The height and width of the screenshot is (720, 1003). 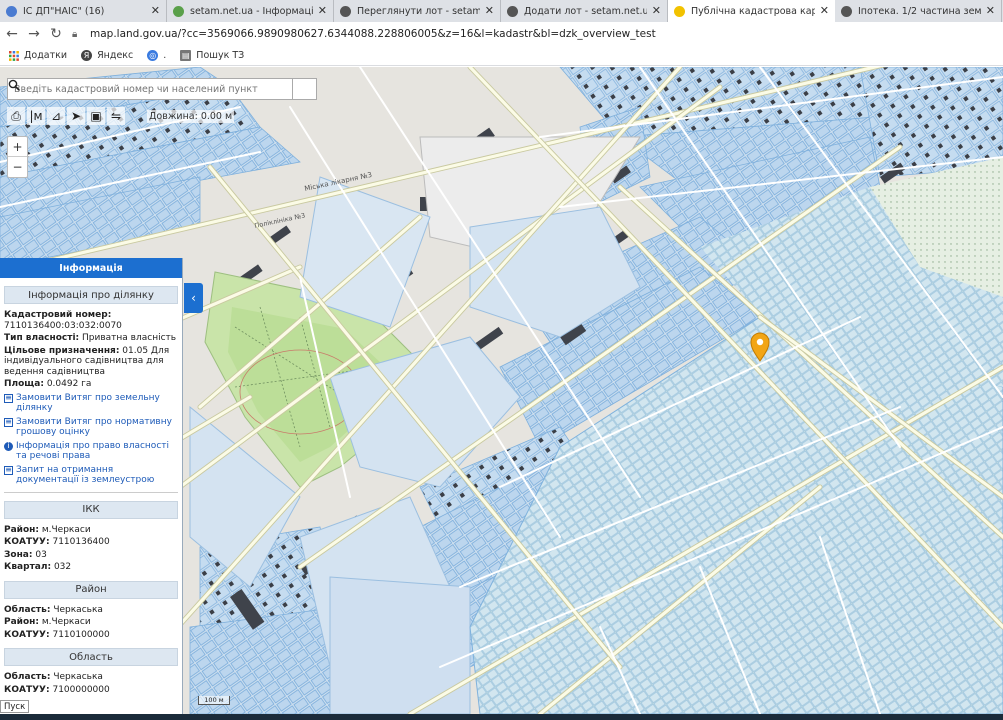 What do you see at coordinates (81, 634) in the screenshot?
I see `field-value: 7110100000` at bounding box center [81, 634].